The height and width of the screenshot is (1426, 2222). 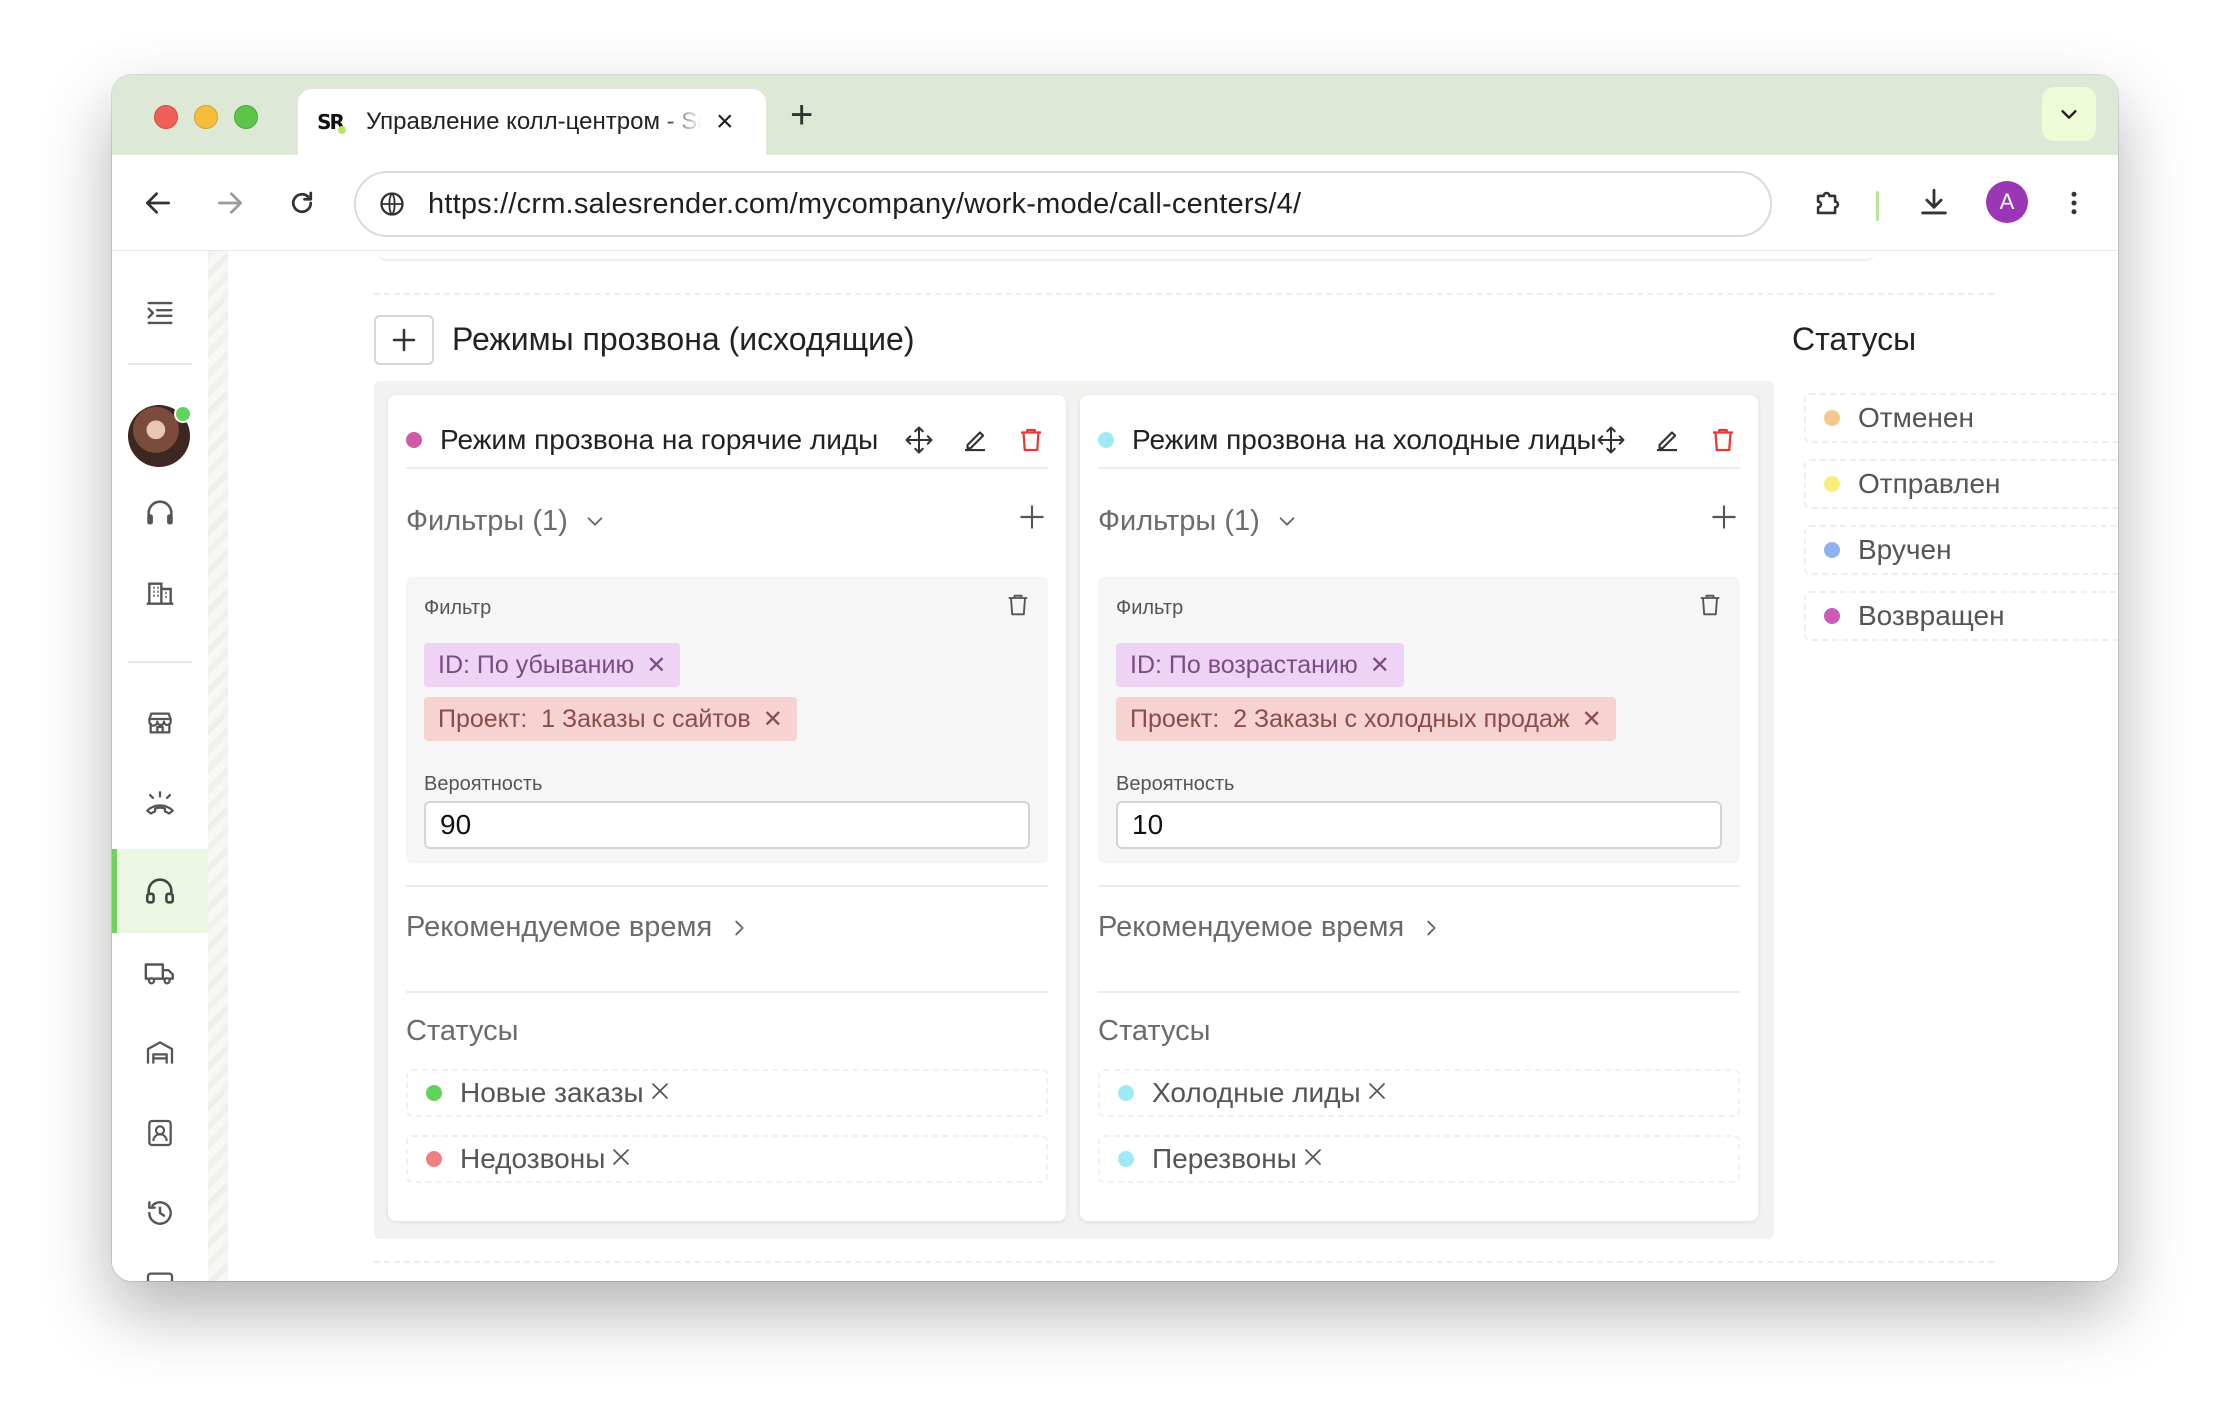 What do you see at coordinates (246, 117) in the screenshot?
I see `maximize-window-button` at bounding box center [246, 117].